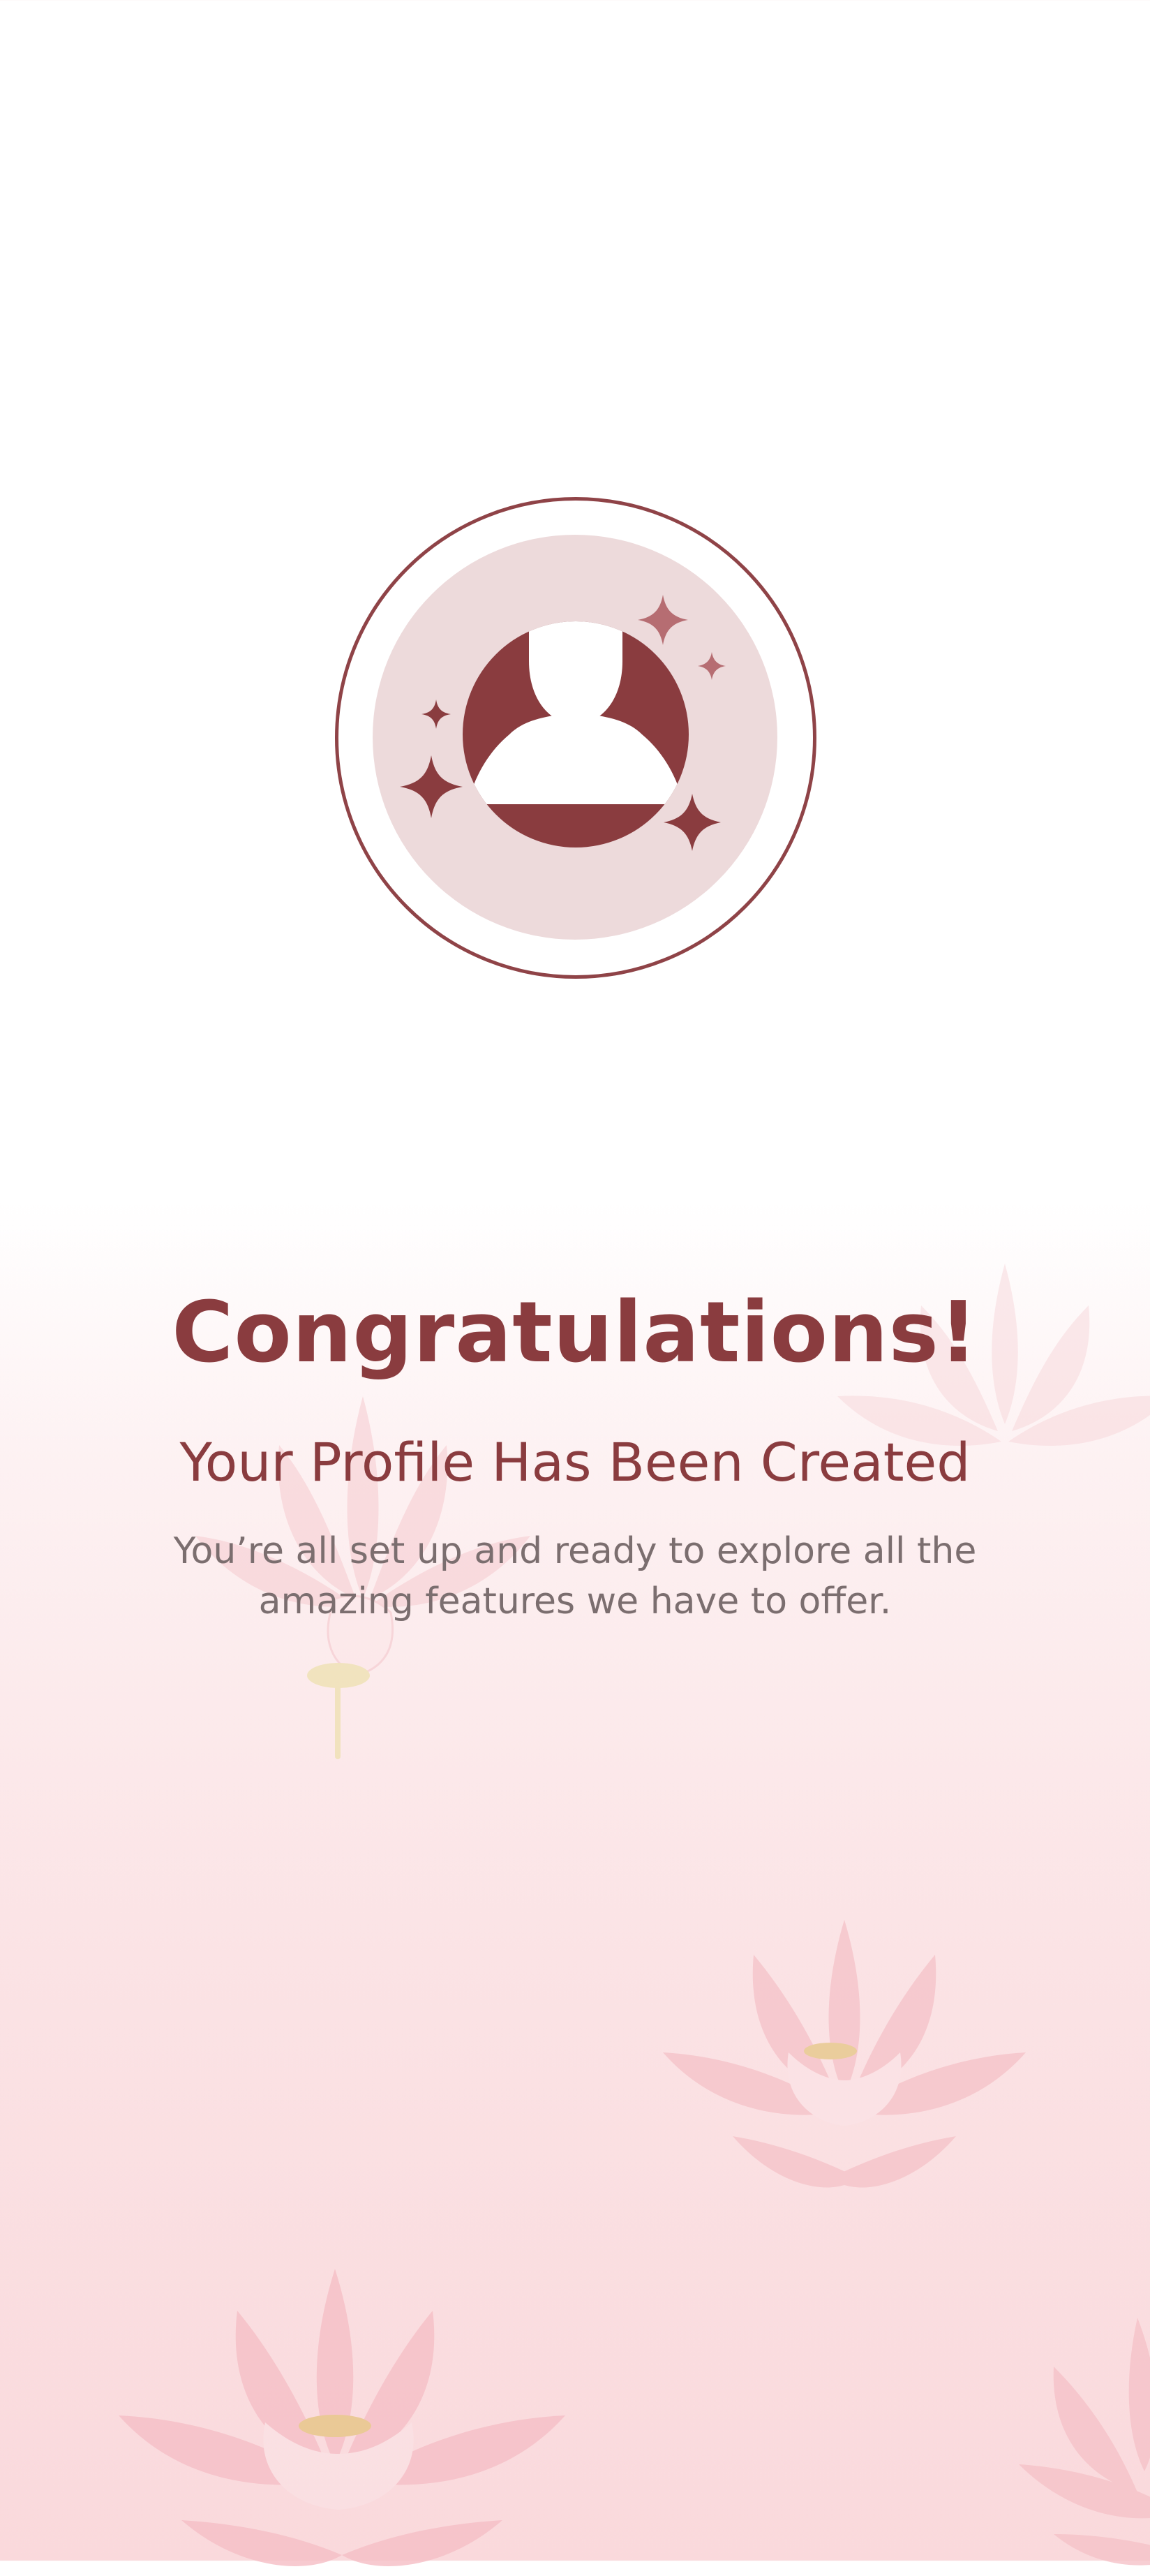 The height and width of the screenshot is (2576, 1150). I want to click on profile-avatar, so click(575, 738).